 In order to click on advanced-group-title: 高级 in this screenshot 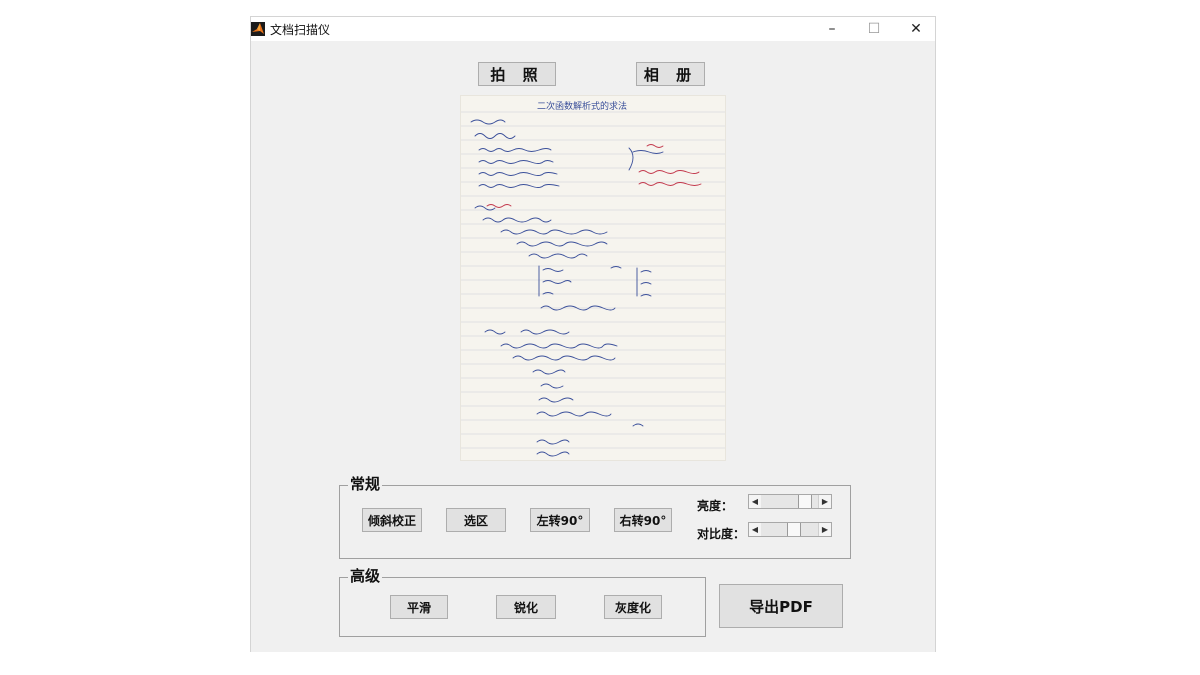, I will do `click(365, 575)`.